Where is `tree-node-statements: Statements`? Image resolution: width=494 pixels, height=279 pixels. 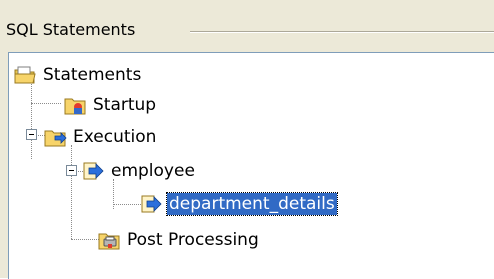
tree-node-statements: Statements is located at coordinates (78, 75).